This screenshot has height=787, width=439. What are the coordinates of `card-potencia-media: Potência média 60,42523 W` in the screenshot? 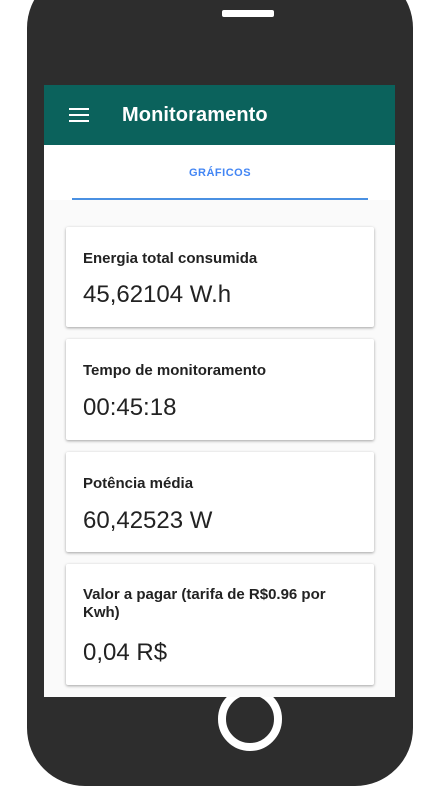 It's located at (220, 502).